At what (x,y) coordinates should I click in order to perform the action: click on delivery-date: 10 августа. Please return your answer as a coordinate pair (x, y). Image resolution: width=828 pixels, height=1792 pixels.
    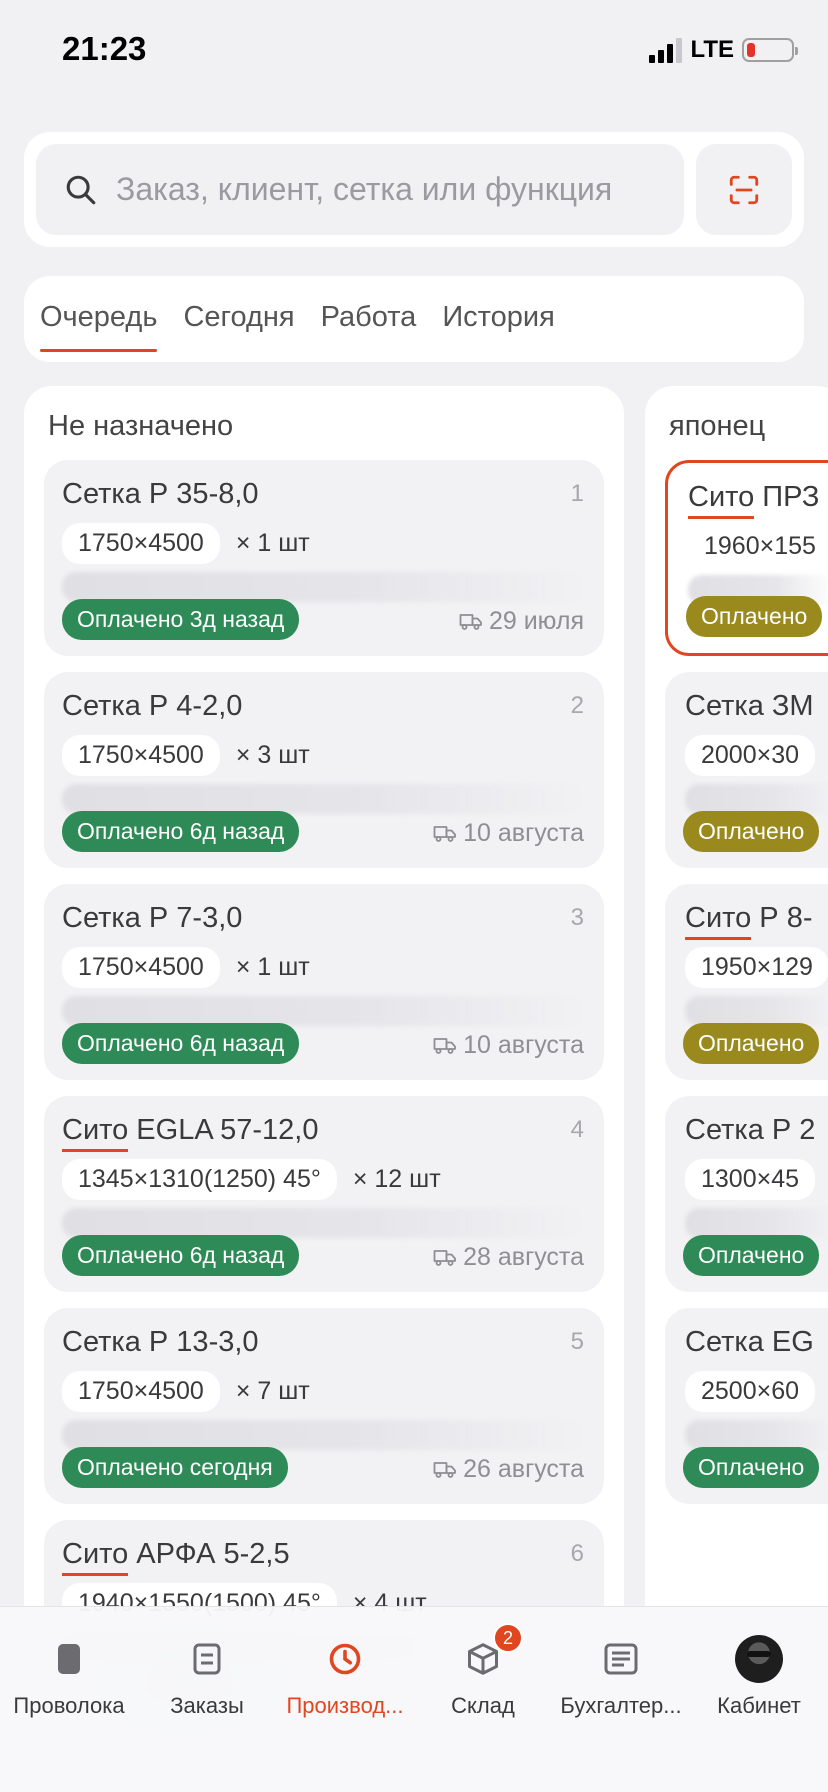
    Looking at the image, I should click on (508, 1045).